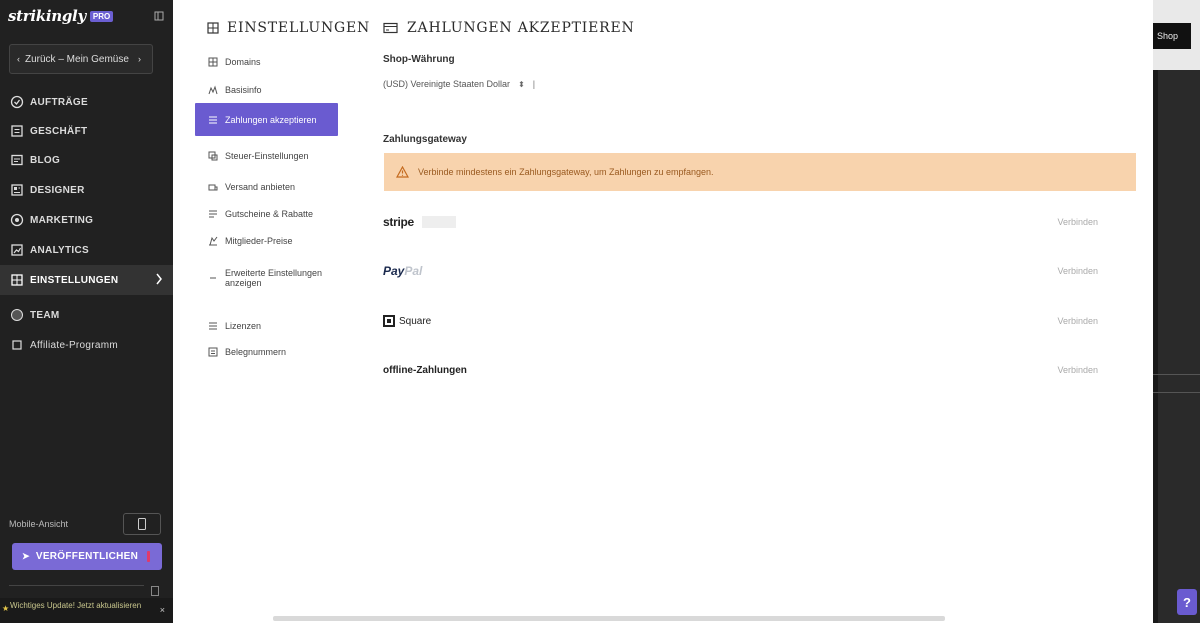 The image size is (1200, 623). I want to click on mobile-icon, so click(142, 524).